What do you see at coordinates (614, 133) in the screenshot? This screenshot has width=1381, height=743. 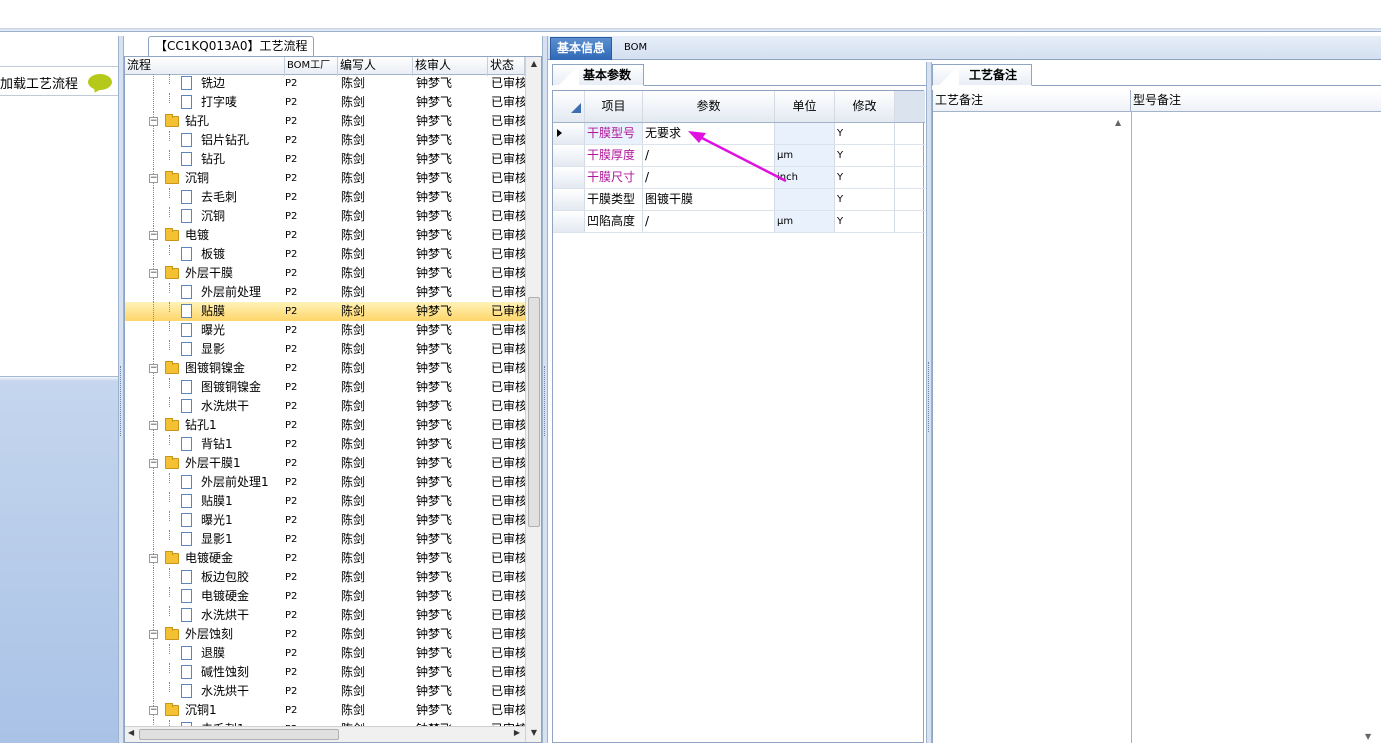 I see `param-item-cell: 干膜型号` at bounding box center [614, 133].